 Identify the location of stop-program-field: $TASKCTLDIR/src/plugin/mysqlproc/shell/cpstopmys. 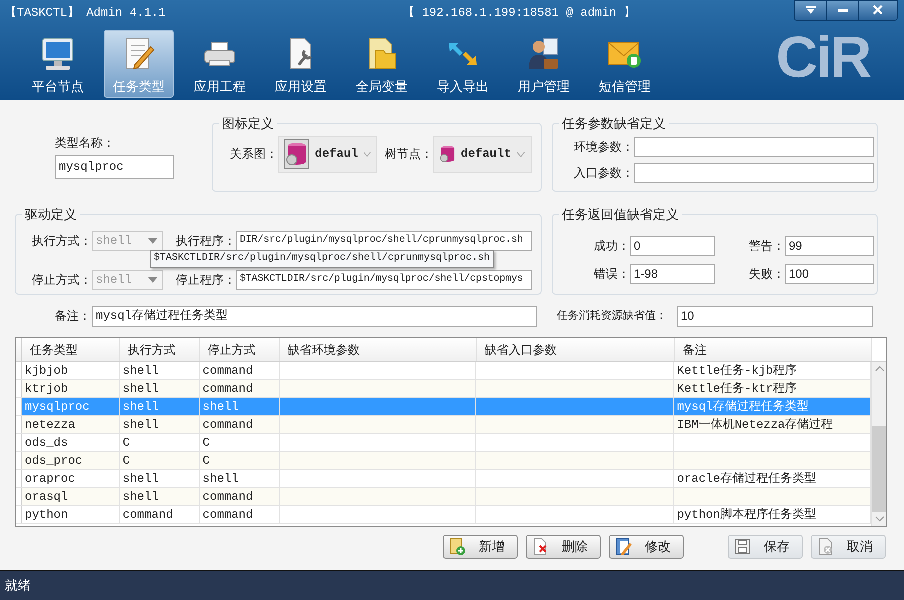
(384, 280).